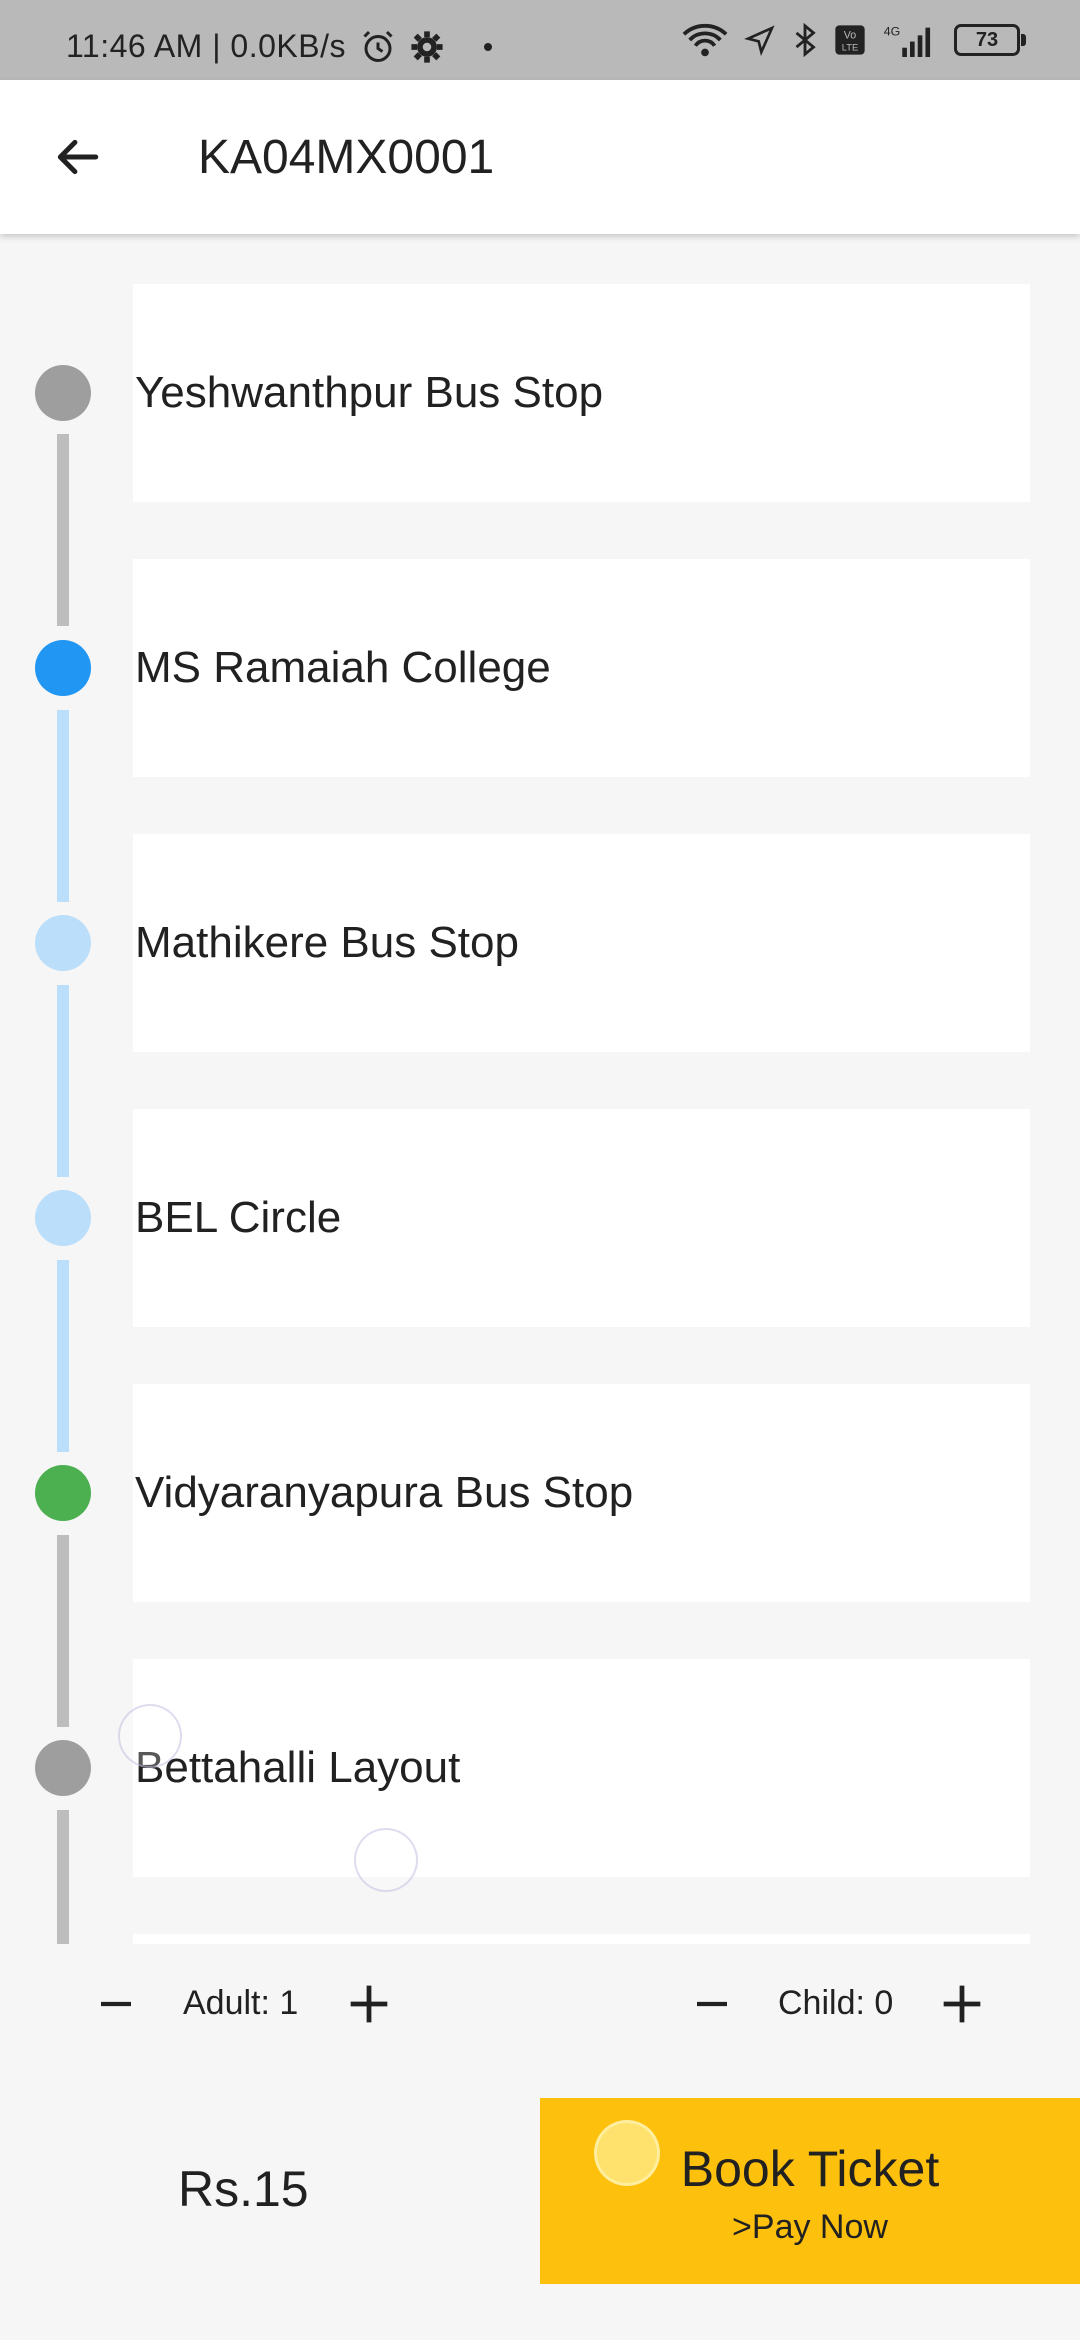 The width and height of the screenshot is (1080, 2340). What do you see at coordinates (327, 942) in the screenshot?
I see `stop-label: Mathikere Bus Stop` at bounding box center [327, 942].